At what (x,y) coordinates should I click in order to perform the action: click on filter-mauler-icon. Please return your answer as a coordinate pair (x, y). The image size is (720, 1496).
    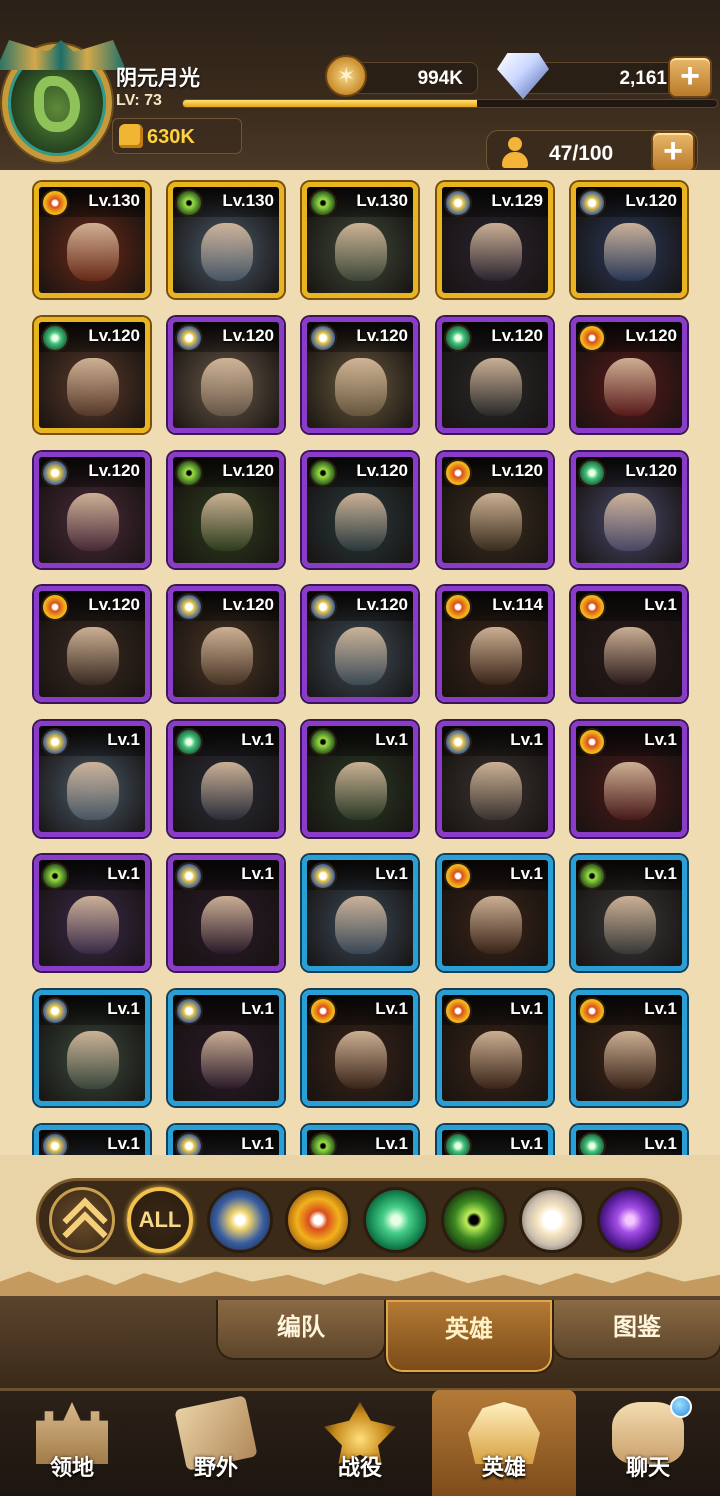
    Looking at the image, I should click on (318, 1220).